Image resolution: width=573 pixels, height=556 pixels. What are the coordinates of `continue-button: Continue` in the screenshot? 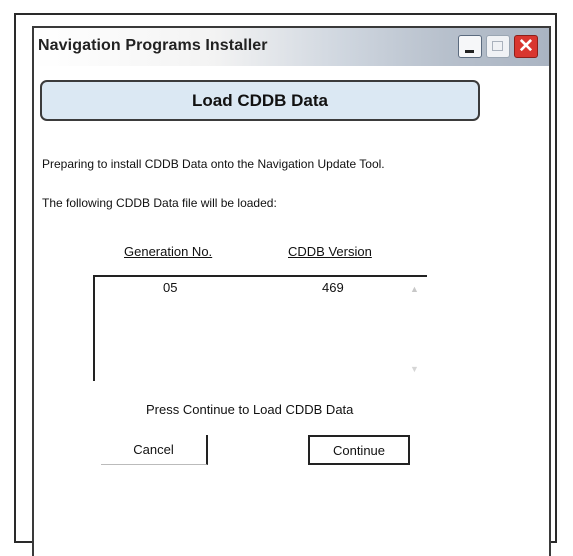 It's located at (359, 450).